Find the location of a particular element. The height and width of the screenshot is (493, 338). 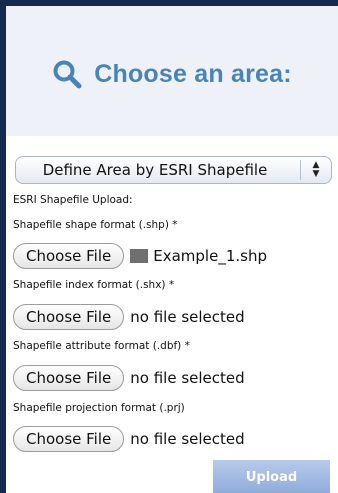

area-method-selected-label: Define Area by ESRI Shapefile is located at coordinates (155, 170).